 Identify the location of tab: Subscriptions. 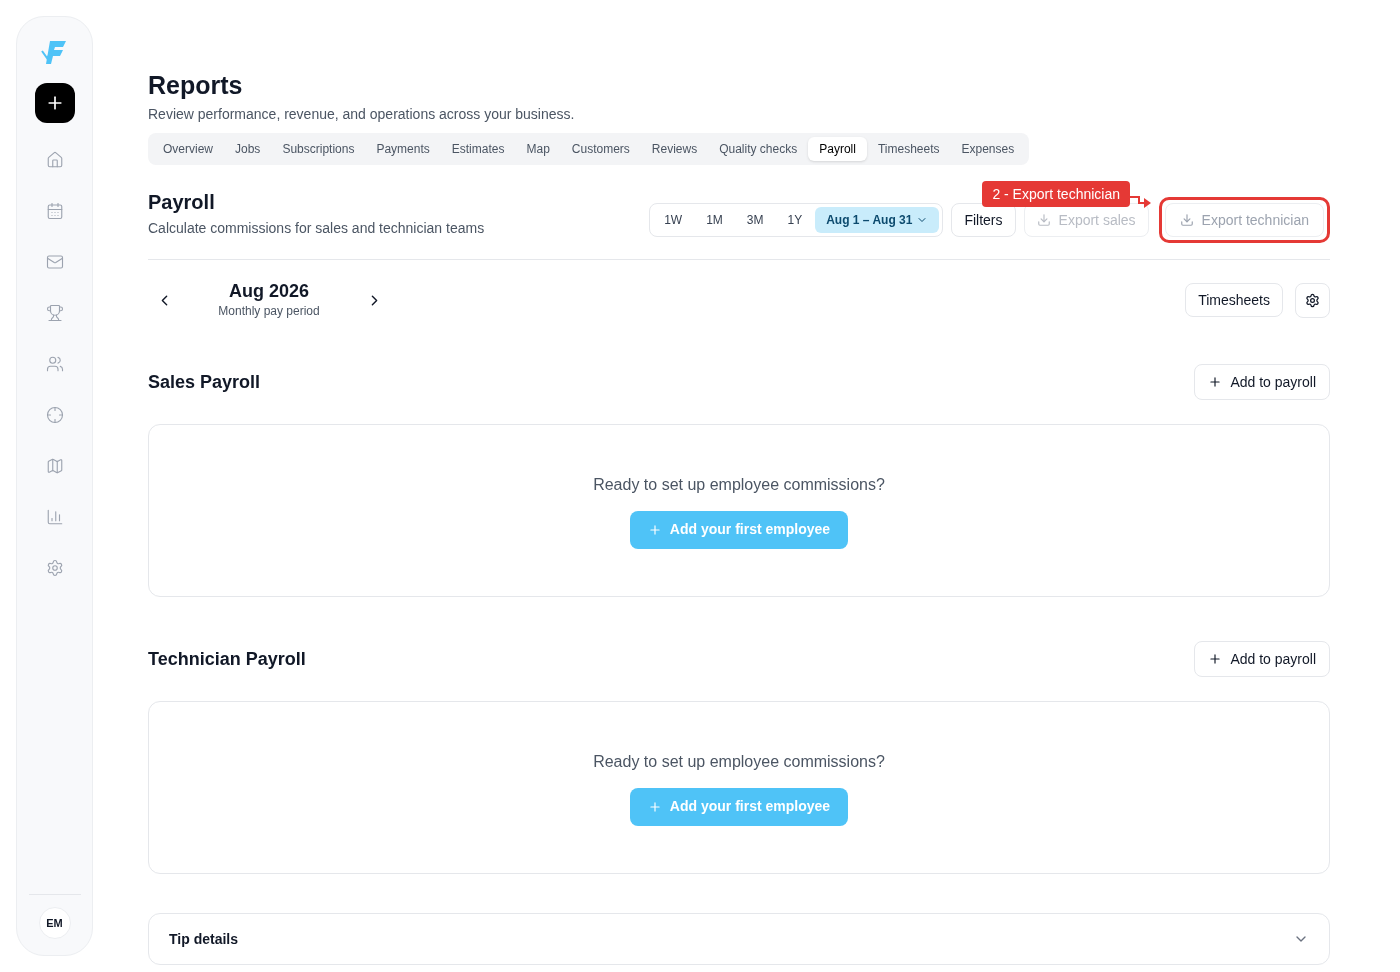
(318, 149).